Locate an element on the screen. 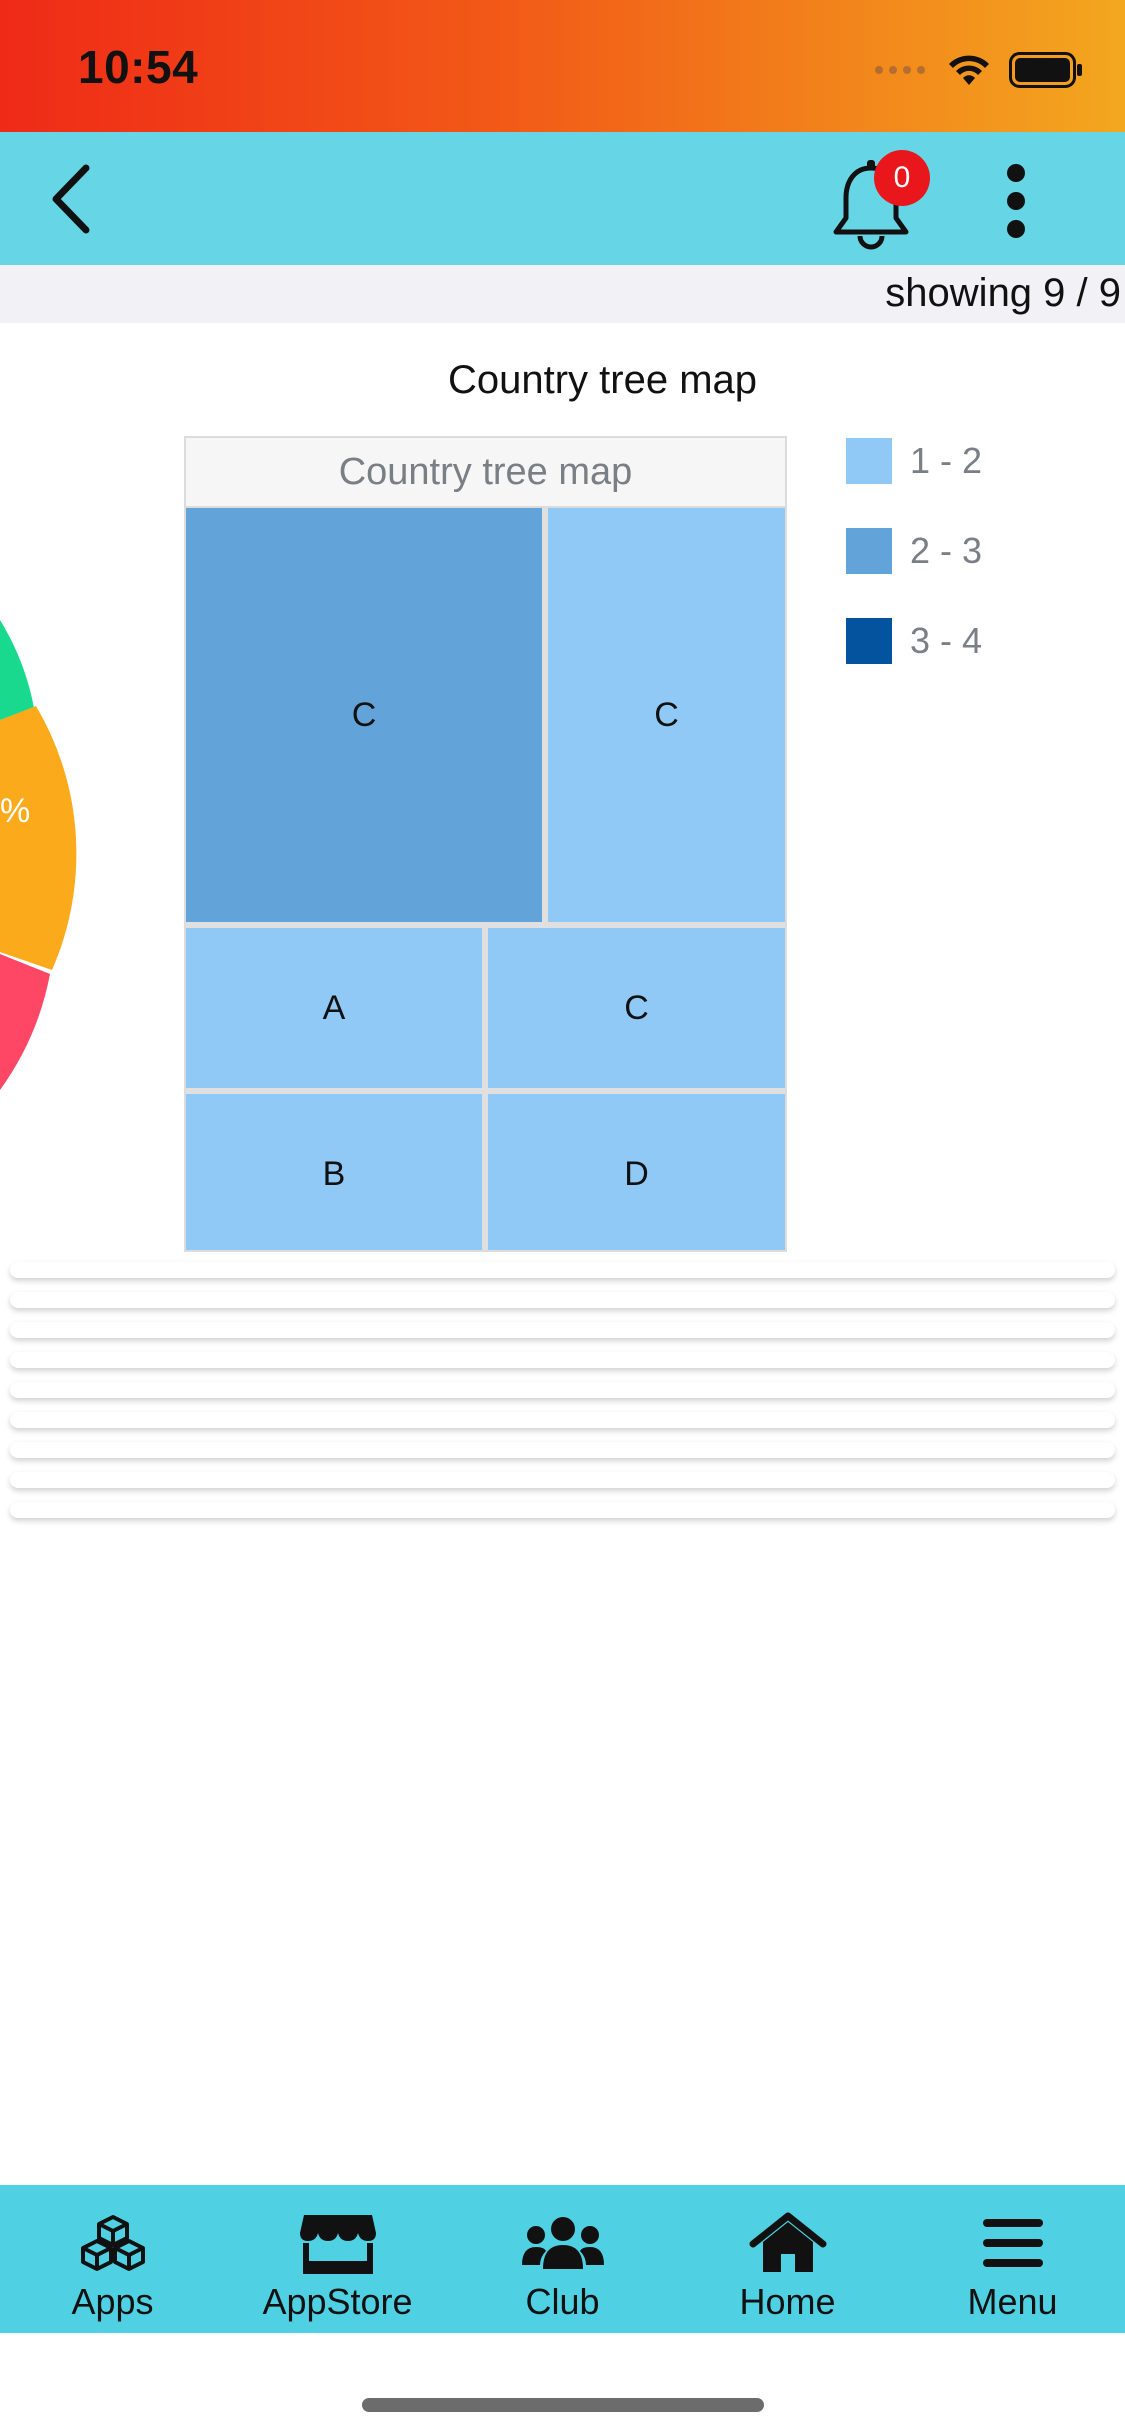 This screenshot has height=2436, width=1125. status-time: 10:54 is located at coordinates (138, 67).